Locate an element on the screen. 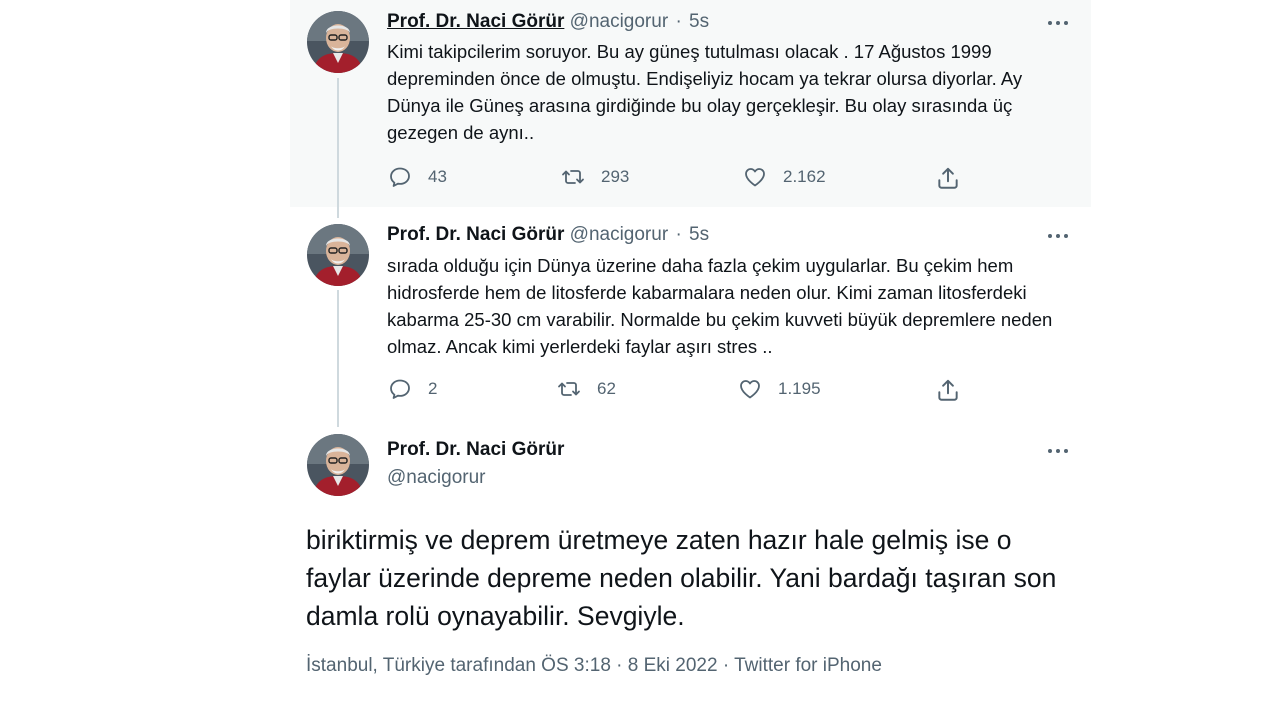 Image resolution: width=1280 pixels, height=704 pixels. reply-button: 43 is located at coordinates (417, 177).